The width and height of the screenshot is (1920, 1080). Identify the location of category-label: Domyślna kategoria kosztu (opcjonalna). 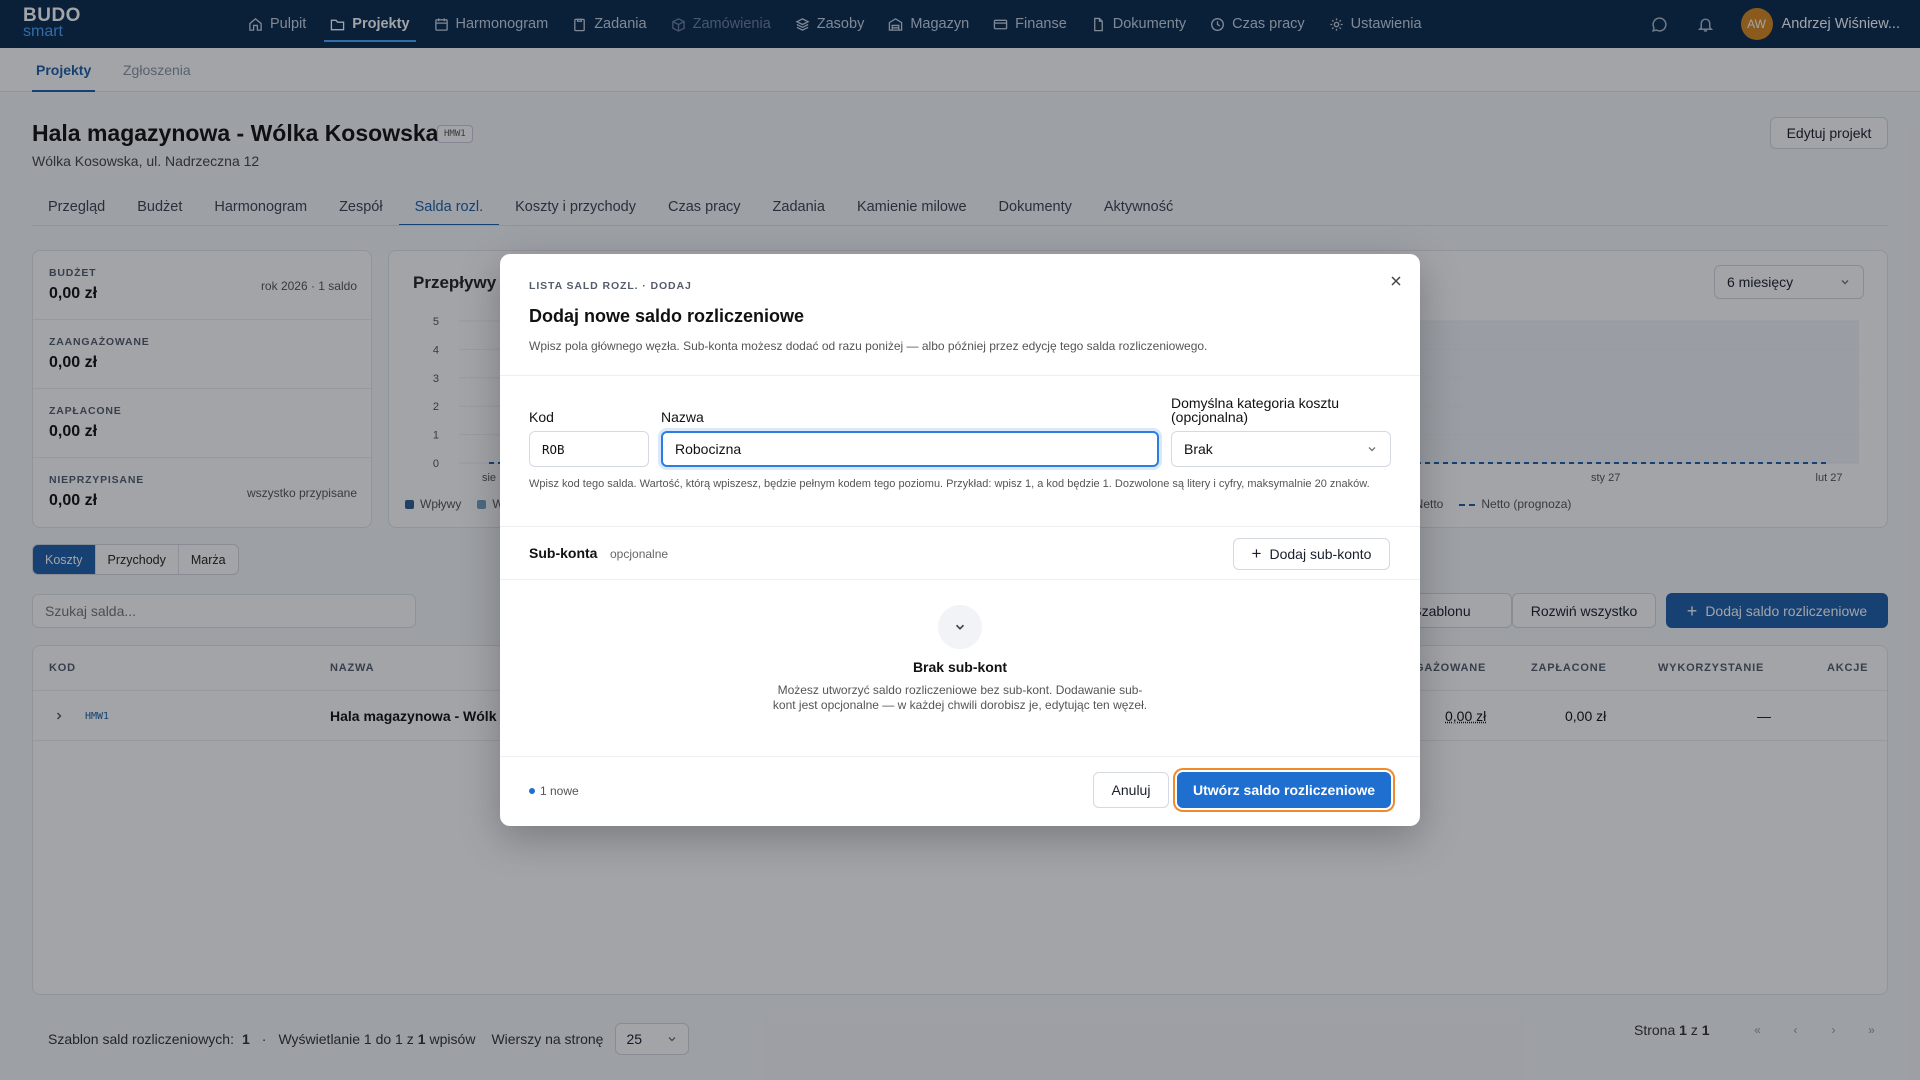
(1255, 410).